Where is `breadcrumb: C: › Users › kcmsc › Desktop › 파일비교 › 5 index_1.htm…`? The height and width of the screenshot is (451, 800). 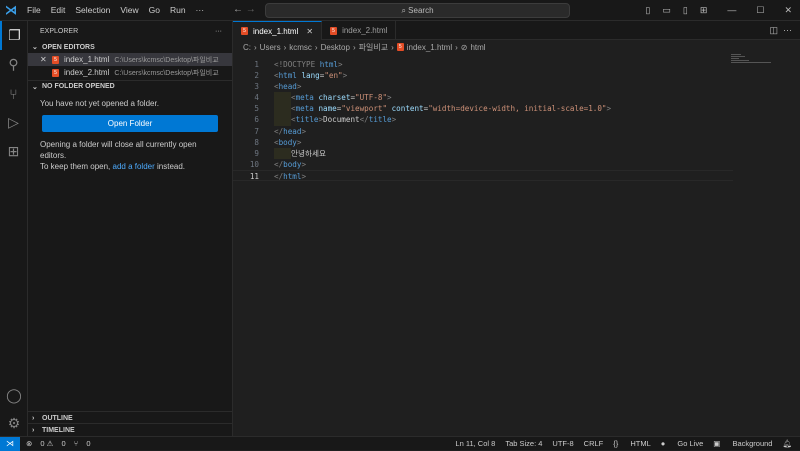 breadcrumb: C: › Users › kcmsc › Desktop › 파일비교 › 5 index_1.htm… is located at coordinates (516, 47).